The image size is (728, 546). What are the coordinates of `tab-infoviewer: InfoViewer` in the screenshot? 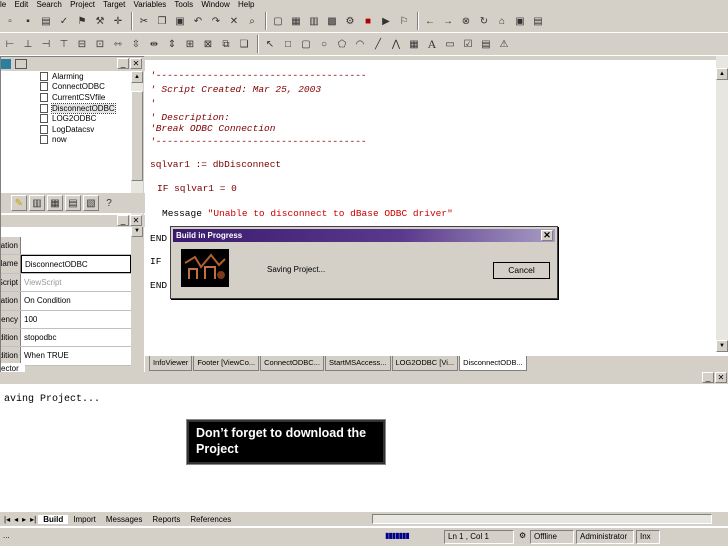 It's located at (171, 363).